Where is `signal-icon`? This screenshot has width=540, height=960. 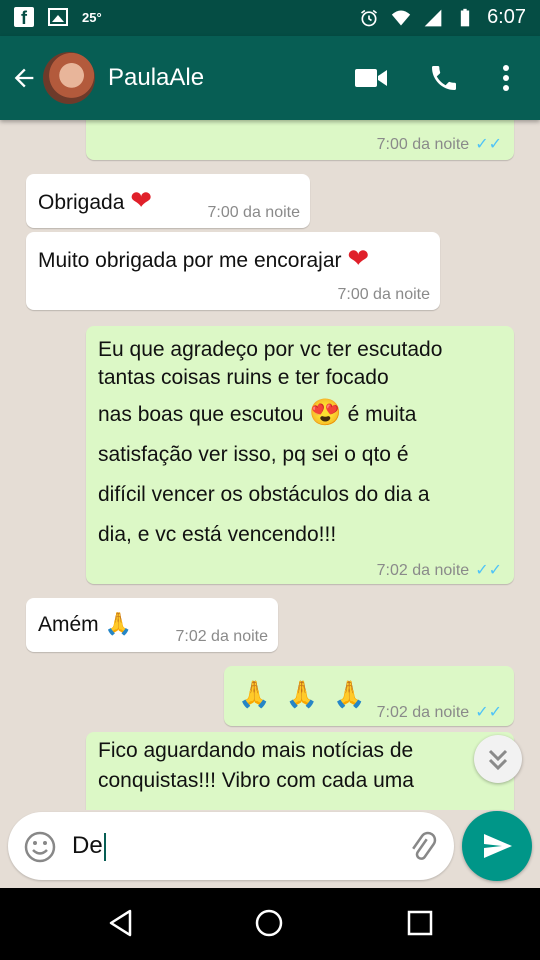
signal-icon is located at coordinates (433, 17).